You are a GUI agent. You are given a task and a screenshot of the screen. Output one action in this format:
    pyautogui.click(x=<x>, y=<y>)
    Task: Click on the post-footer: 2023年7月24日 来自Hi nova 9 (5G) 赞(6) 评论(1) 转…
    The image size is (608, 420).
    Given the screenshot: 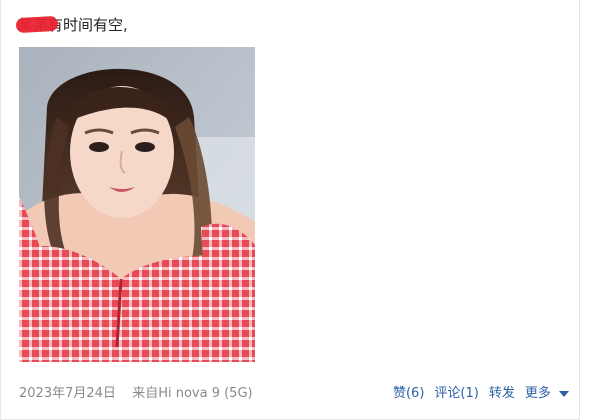 What is the action you would take?
    pyautogui.click(x=294, y=394)
    